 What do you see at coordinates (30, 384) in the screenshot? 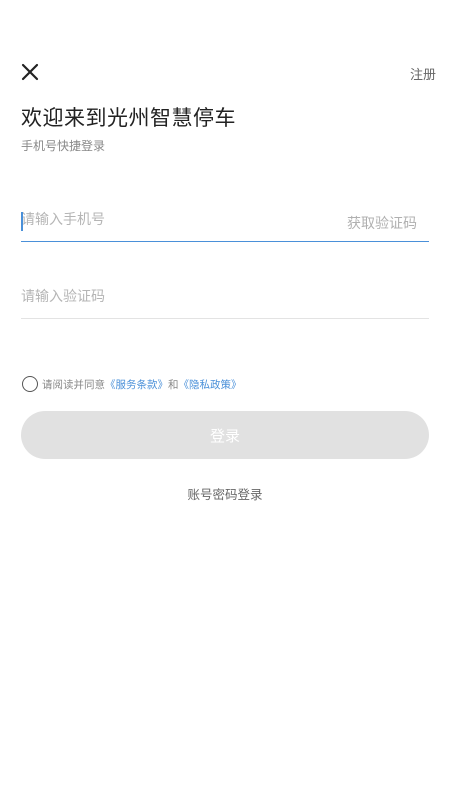
I see `agreement-checkbox` at bounding box center [30, 384].